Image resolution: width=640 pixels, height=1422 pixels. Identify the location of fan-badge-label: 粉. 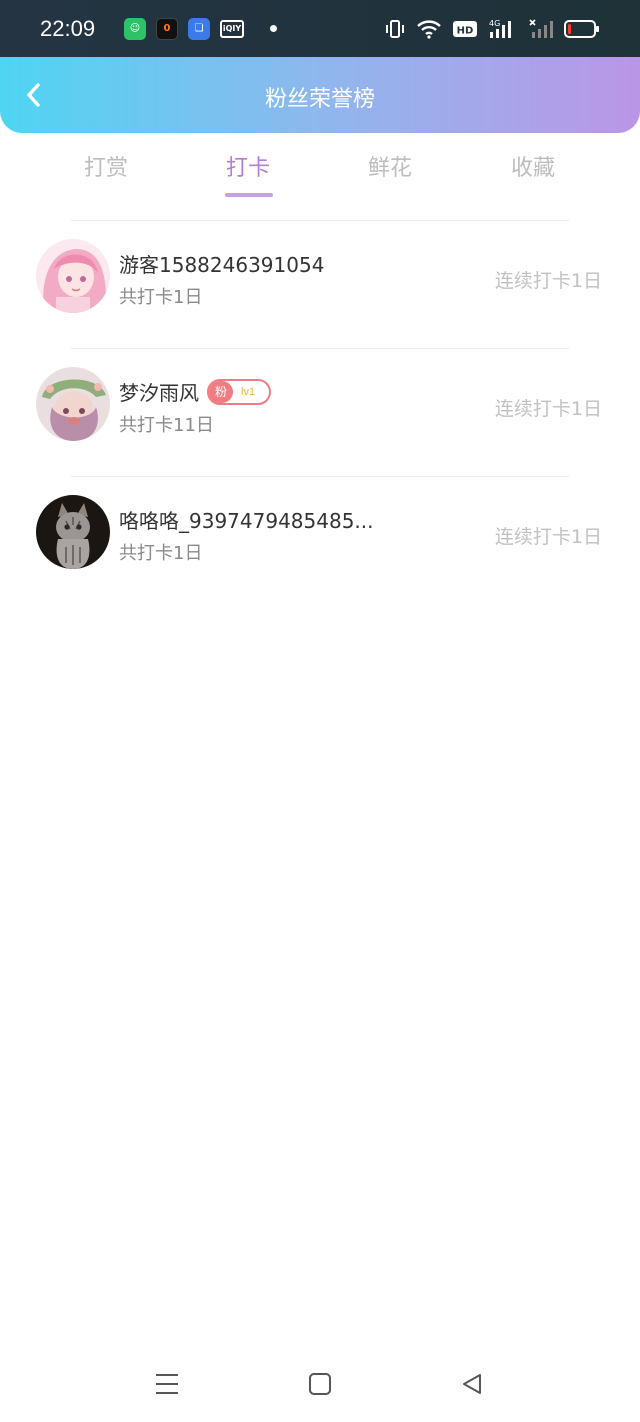
(221, 391).